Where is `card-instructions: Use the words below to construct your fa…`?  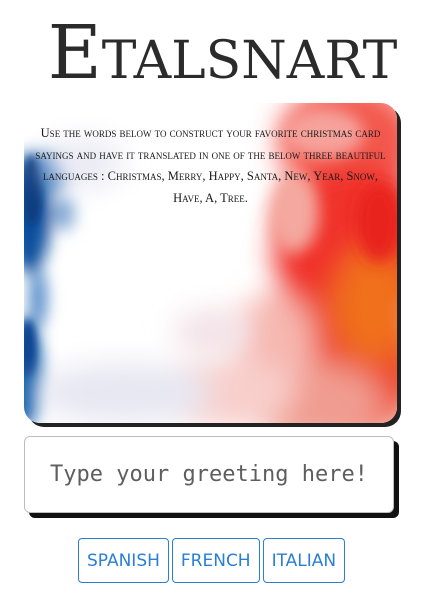
card-instructions: Use the words below to construct your fa… is located at coordinates (210, 165).